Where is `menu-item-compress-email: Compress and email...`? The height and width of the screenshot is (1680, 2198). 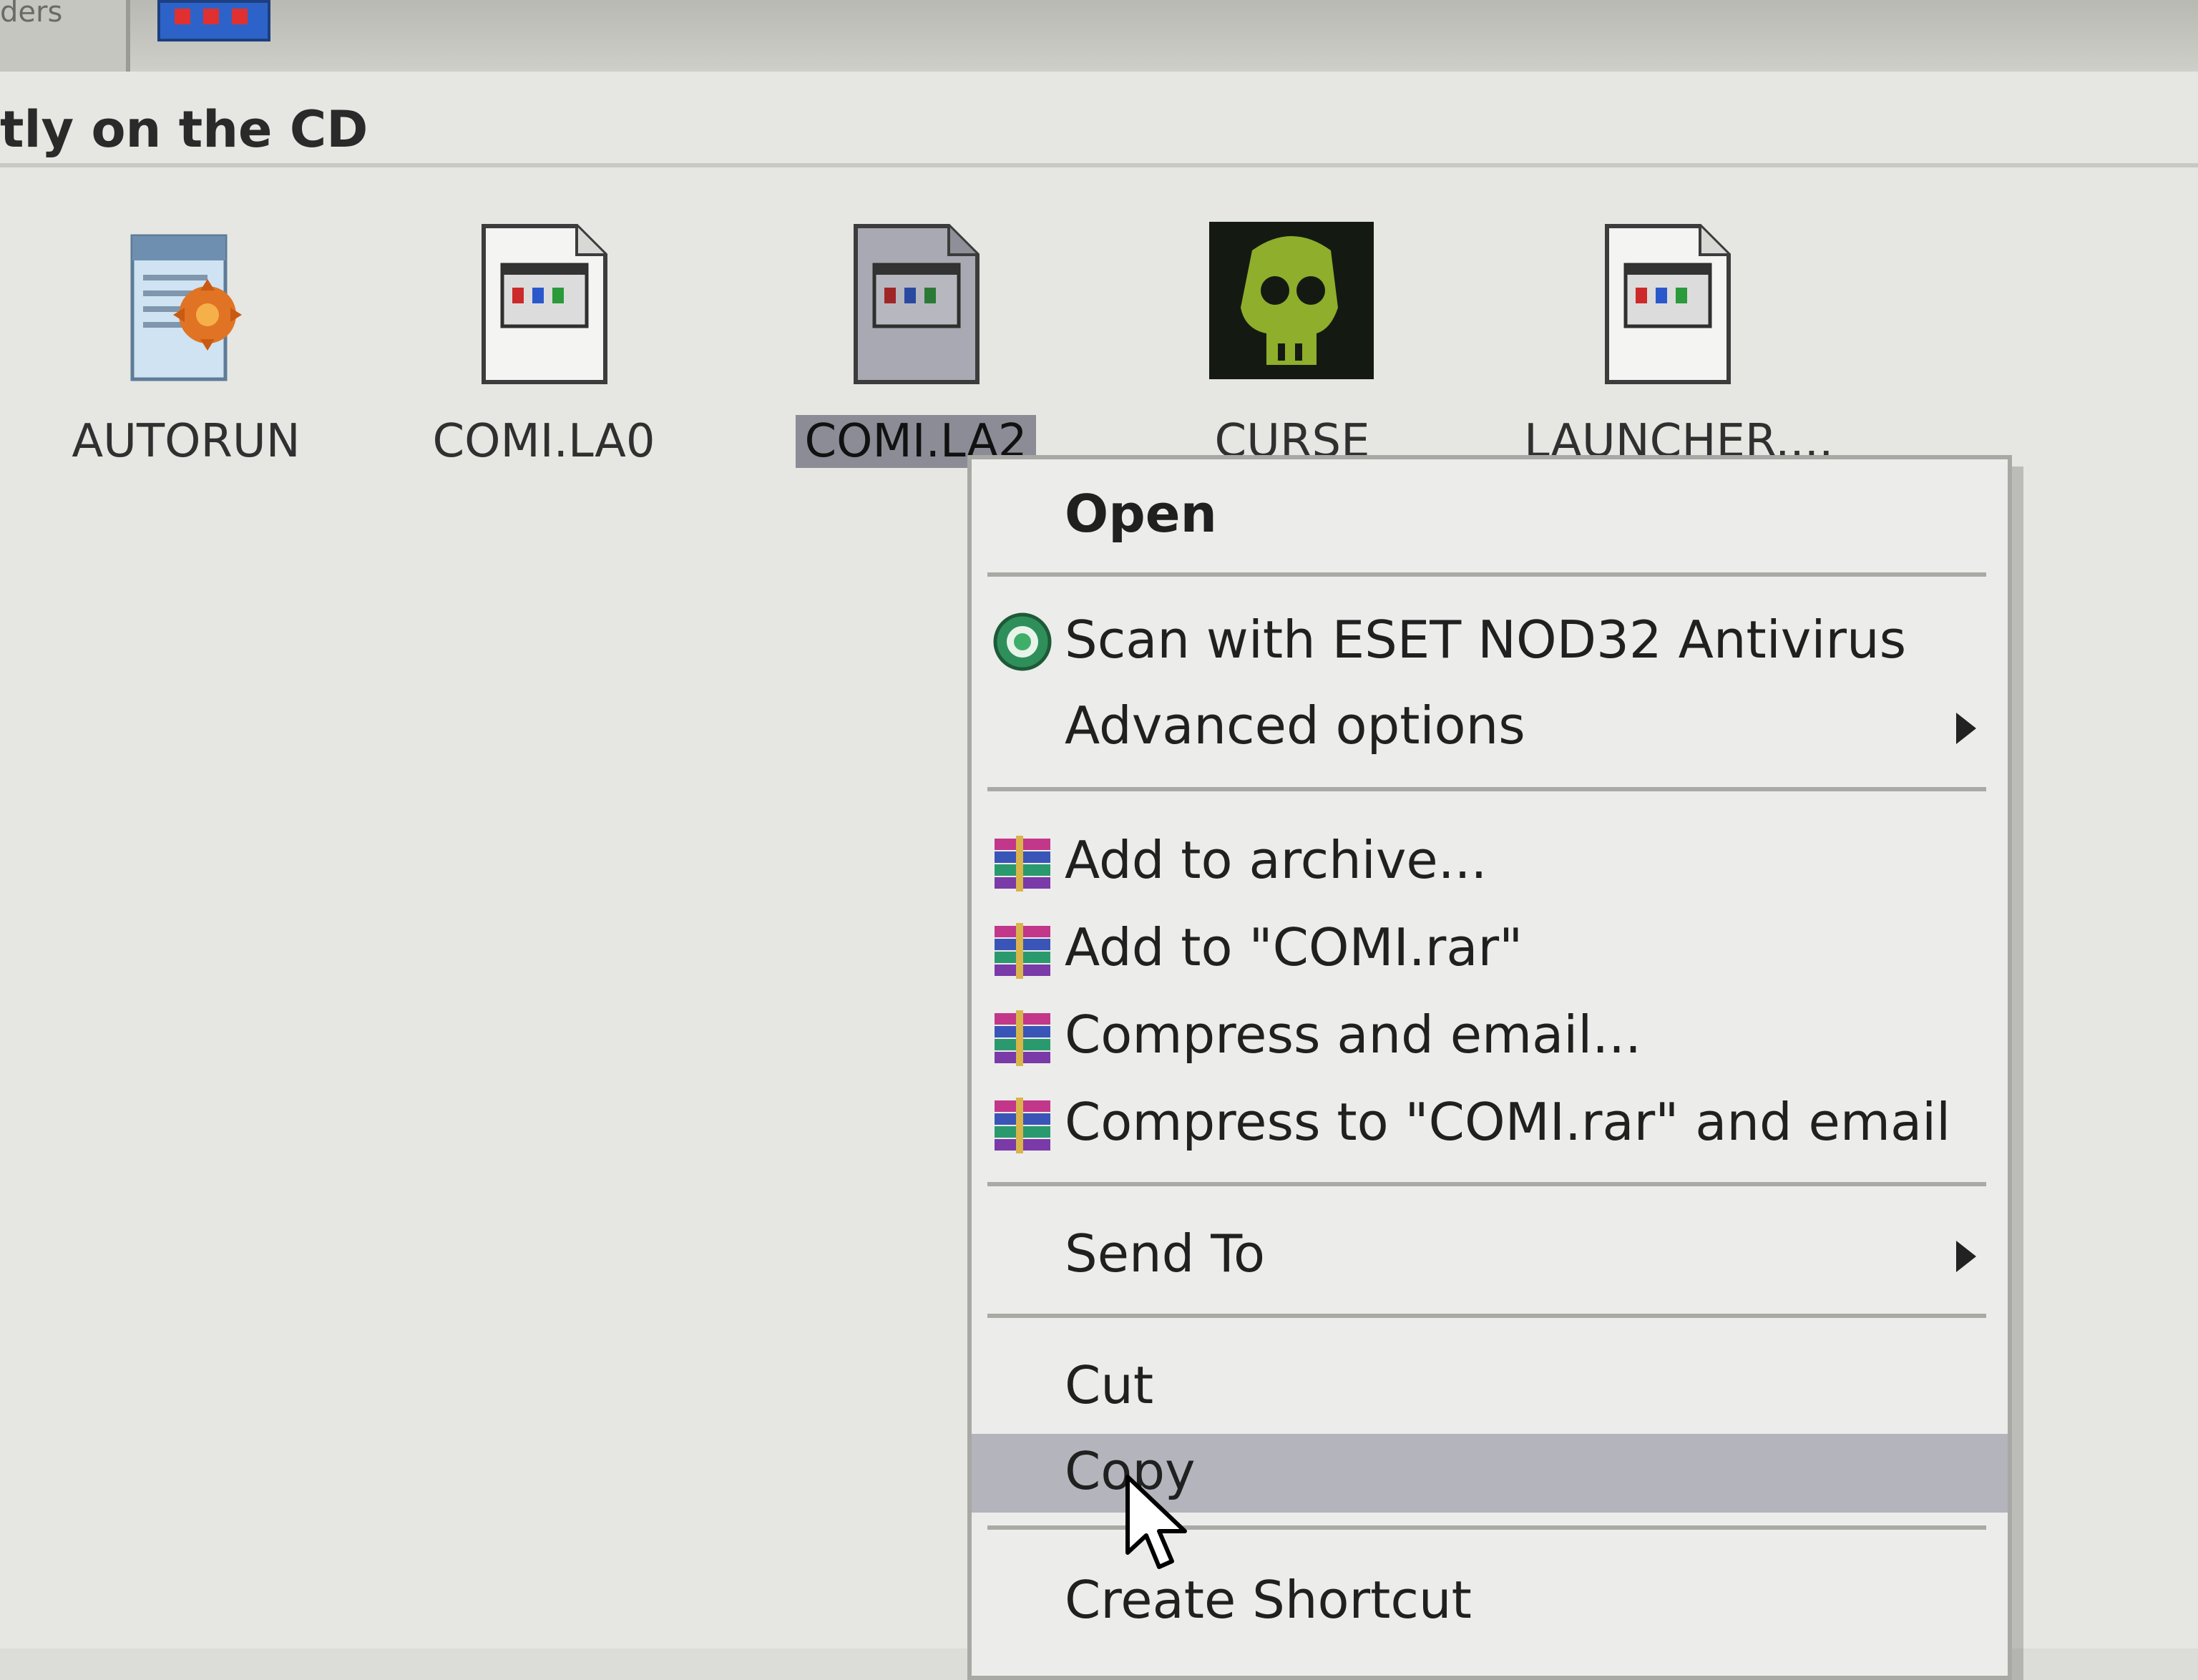
menu-item-compress-email: Compress and email... is located at coordinates (1490, 1036).